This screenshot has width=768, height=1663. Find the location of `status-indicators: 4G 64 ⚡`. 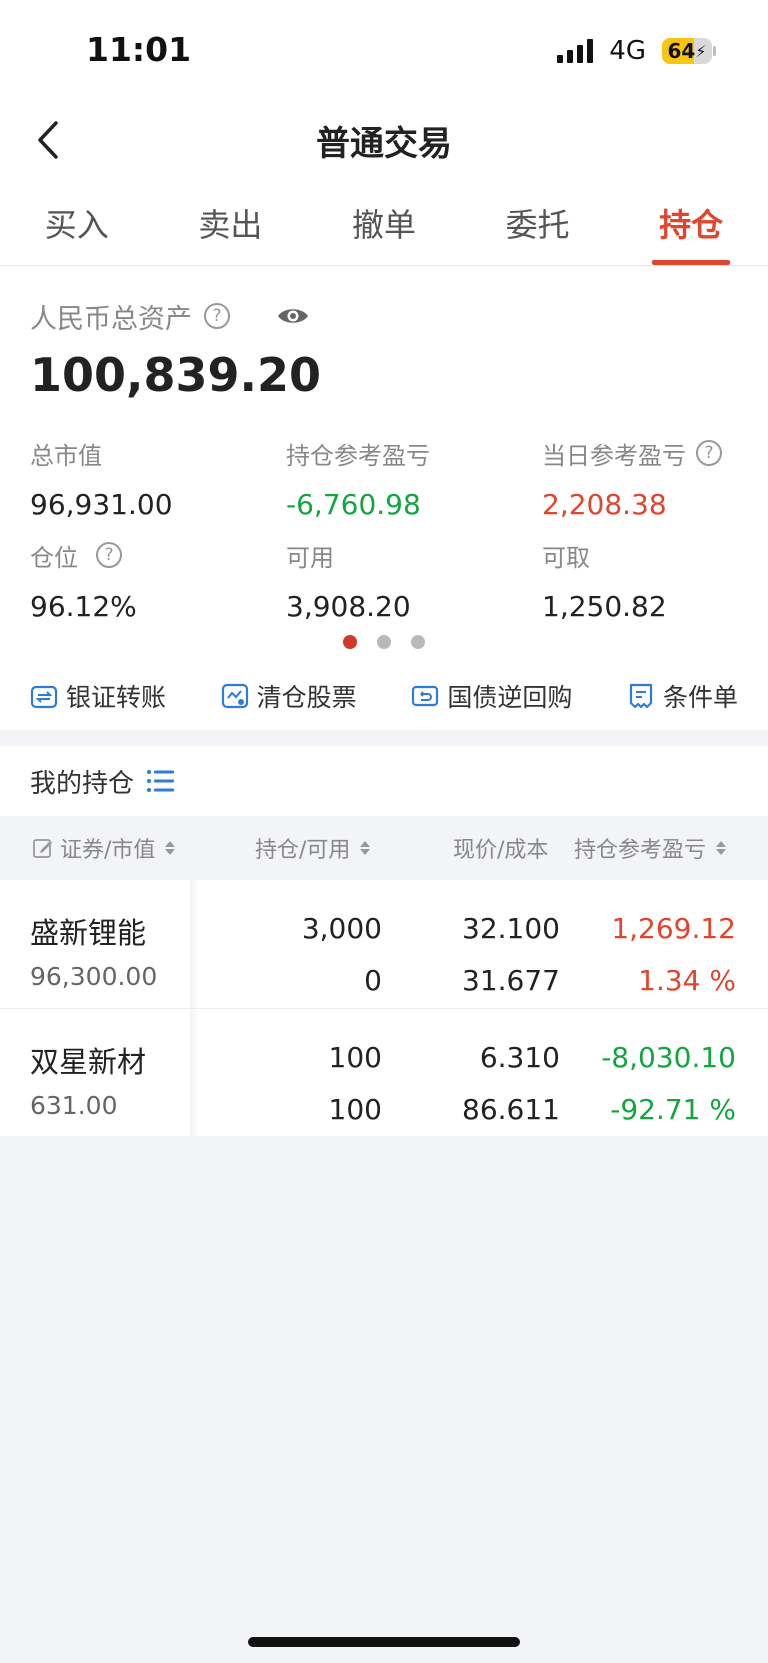

status-indicators: 4G 64 ⚡ is located at coordinates (636, 51).